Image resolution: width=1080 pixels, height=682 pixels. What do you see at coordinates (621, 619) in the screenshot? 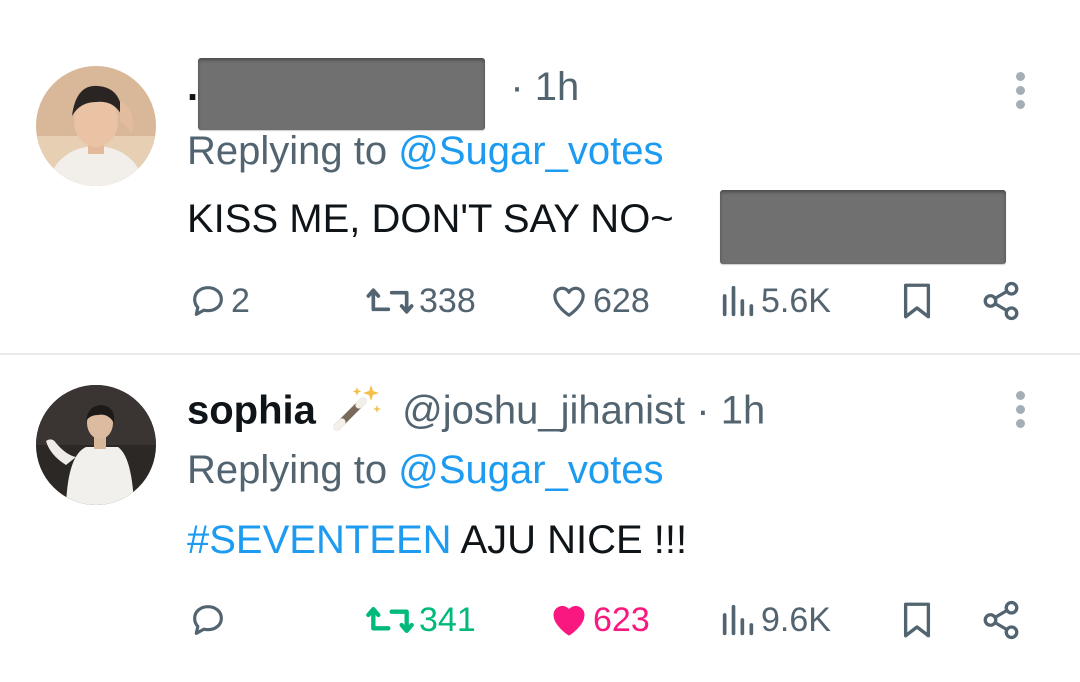
I see `like-count: 623` at bounding box center [621, 619].